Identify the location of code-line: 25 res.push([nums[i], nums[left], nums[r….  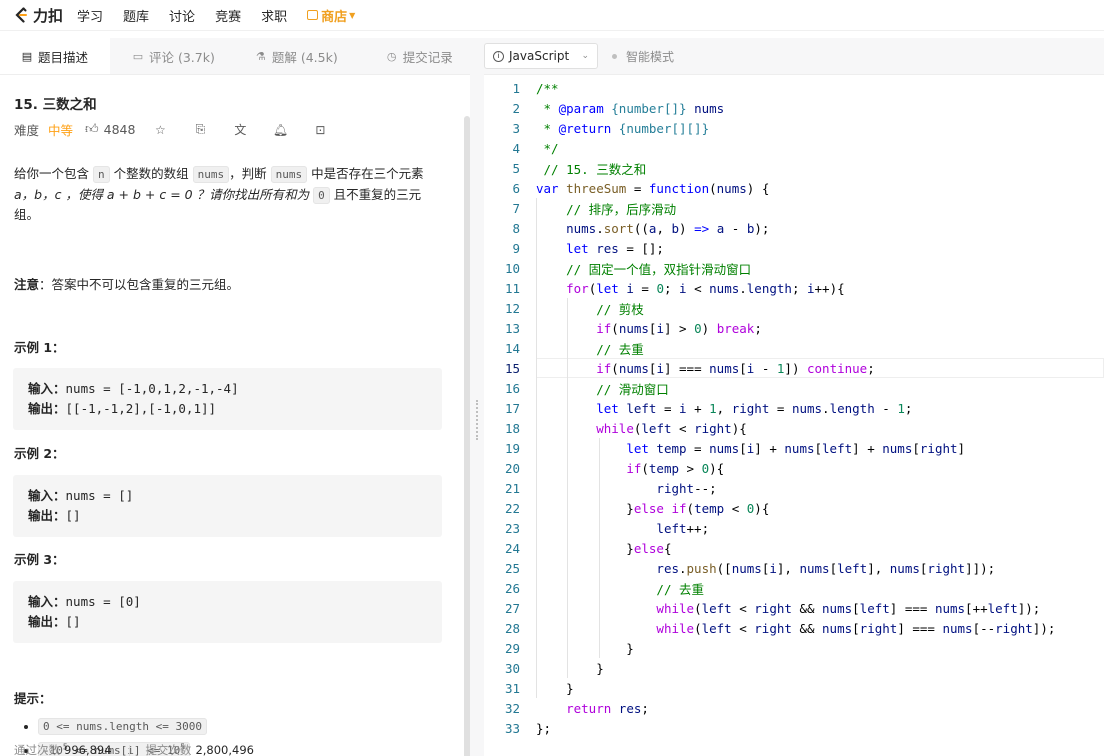
(794, 568).